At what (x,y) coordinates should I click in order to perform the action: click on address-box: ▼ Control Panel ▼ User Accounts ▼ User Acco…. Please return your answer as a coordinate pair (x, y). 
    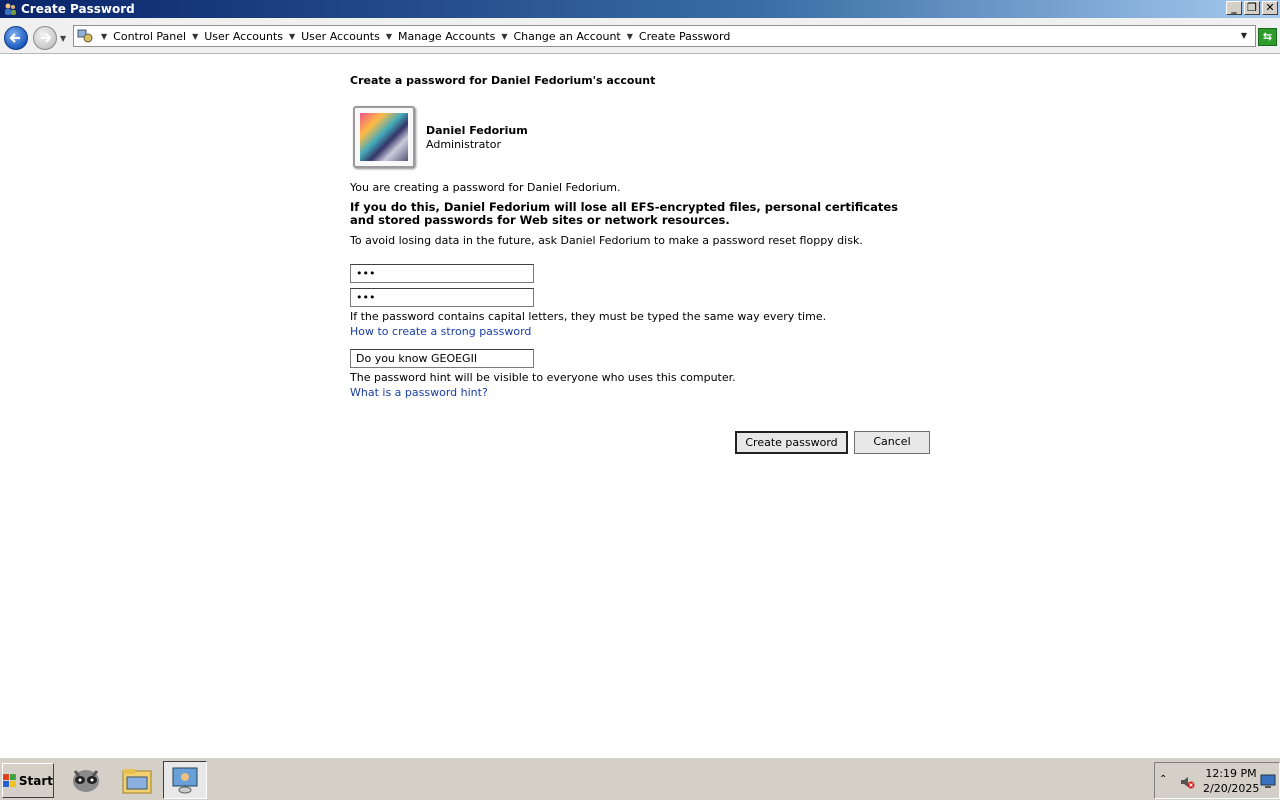
    Looking at the image, I should click on (664, 36).